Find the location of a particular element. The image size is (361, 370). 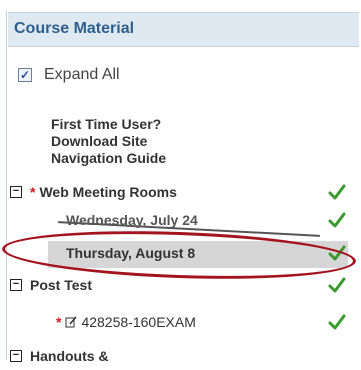

guide-line-1: First Time User? is located at coordinates (108, 124).